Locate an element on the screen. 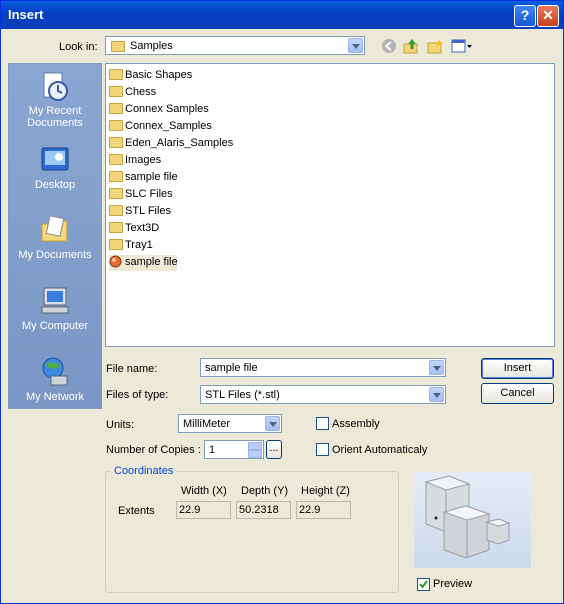 Image resolution: width=564 pixels, height=604 pixels. stl-file-icon is located at coordinates (115, 261).